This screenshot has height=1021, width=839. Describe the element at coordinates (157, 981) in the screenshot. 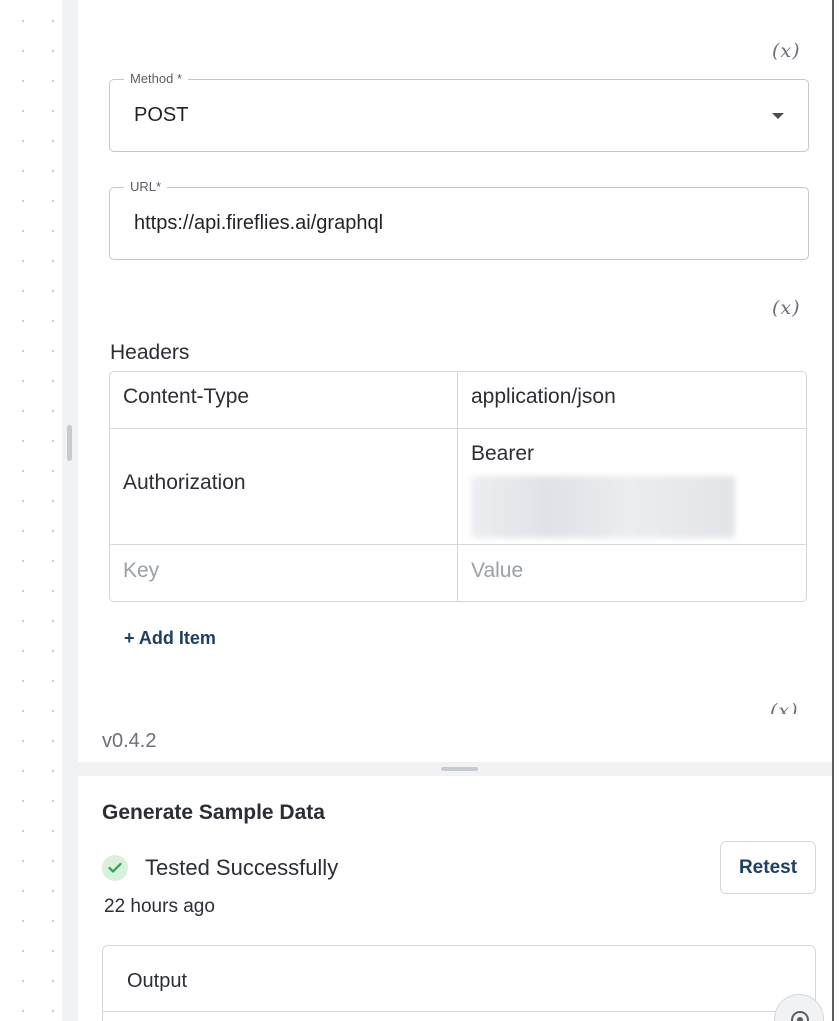

I see `output-title: Output` at that location.